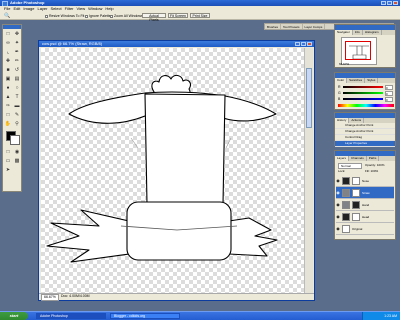  I want to click on history-state-selected: Layer Properties, so click(365, 144).